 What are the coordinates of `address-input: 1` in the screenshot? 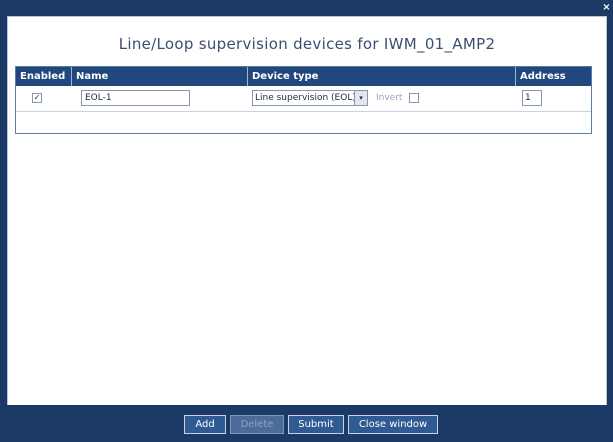 It's located at (532, 98).